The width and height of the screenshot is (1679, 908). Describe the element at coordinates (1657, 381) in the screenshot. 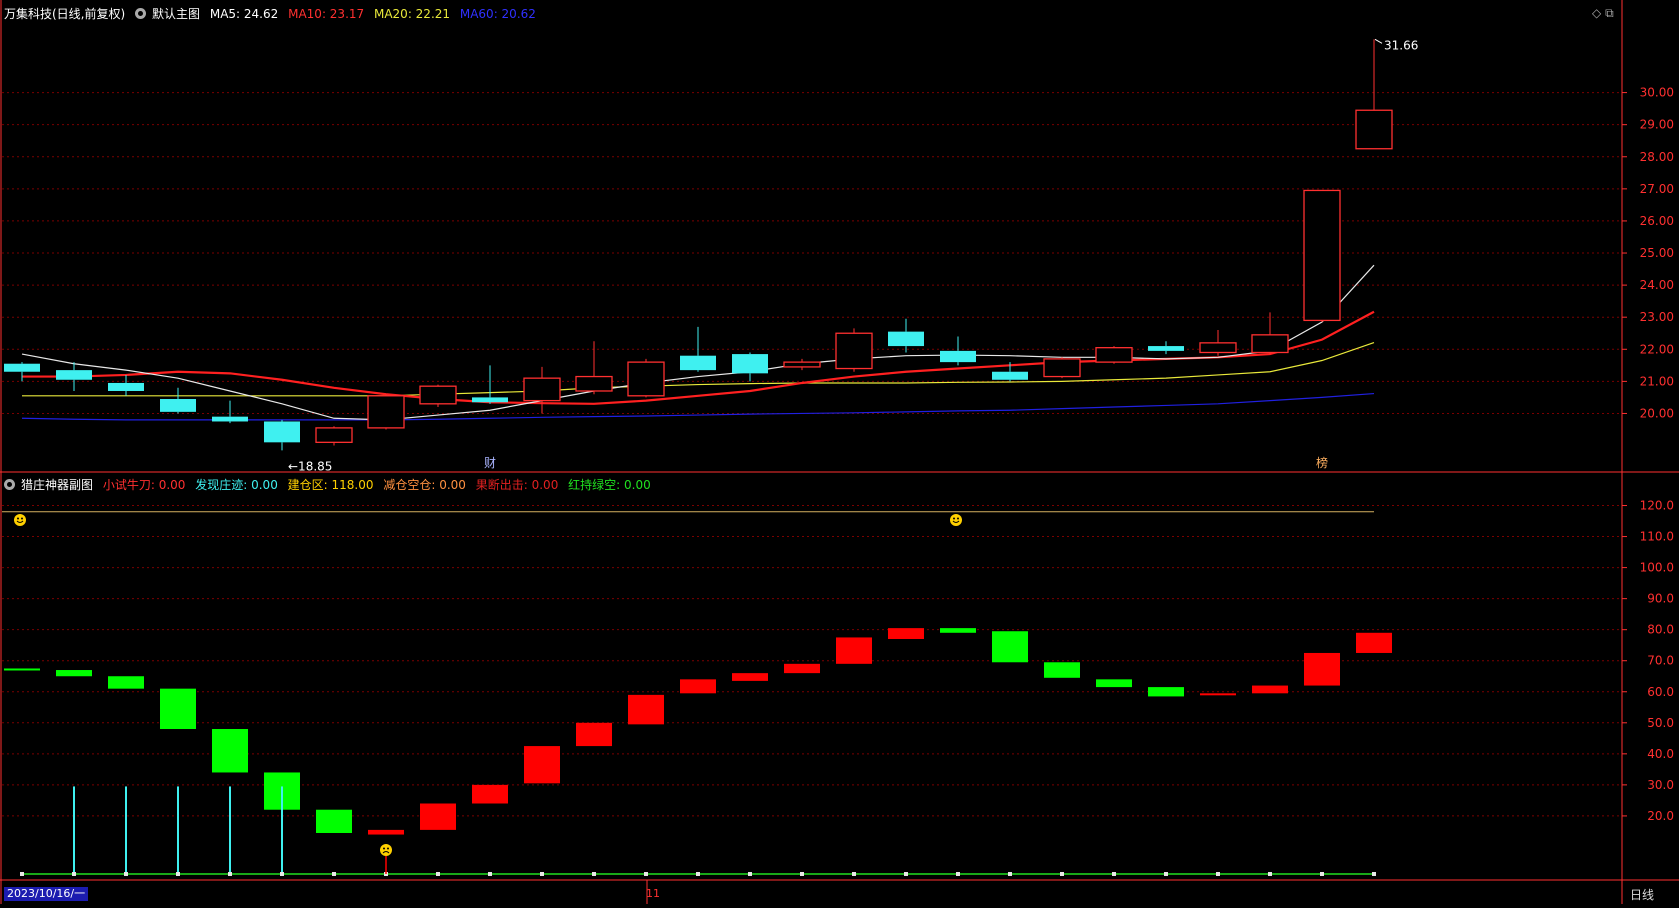

I see `main-tick-label: 21.00` at that location.